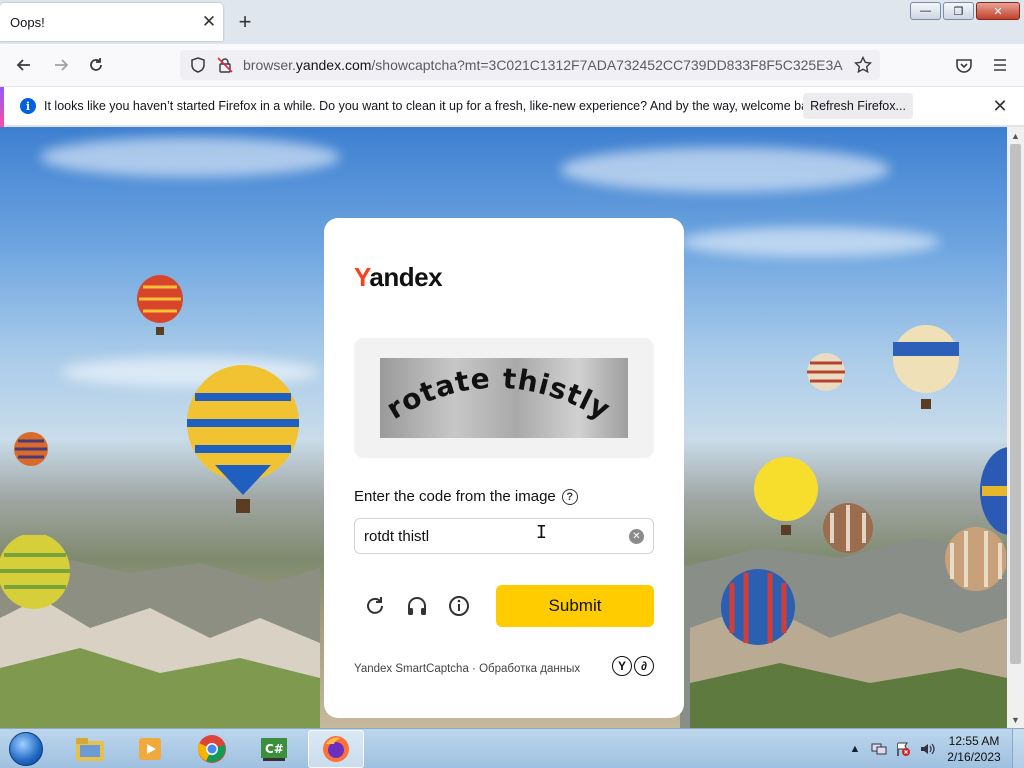  I want to click on show-desktop-button, so click(1018, 748).